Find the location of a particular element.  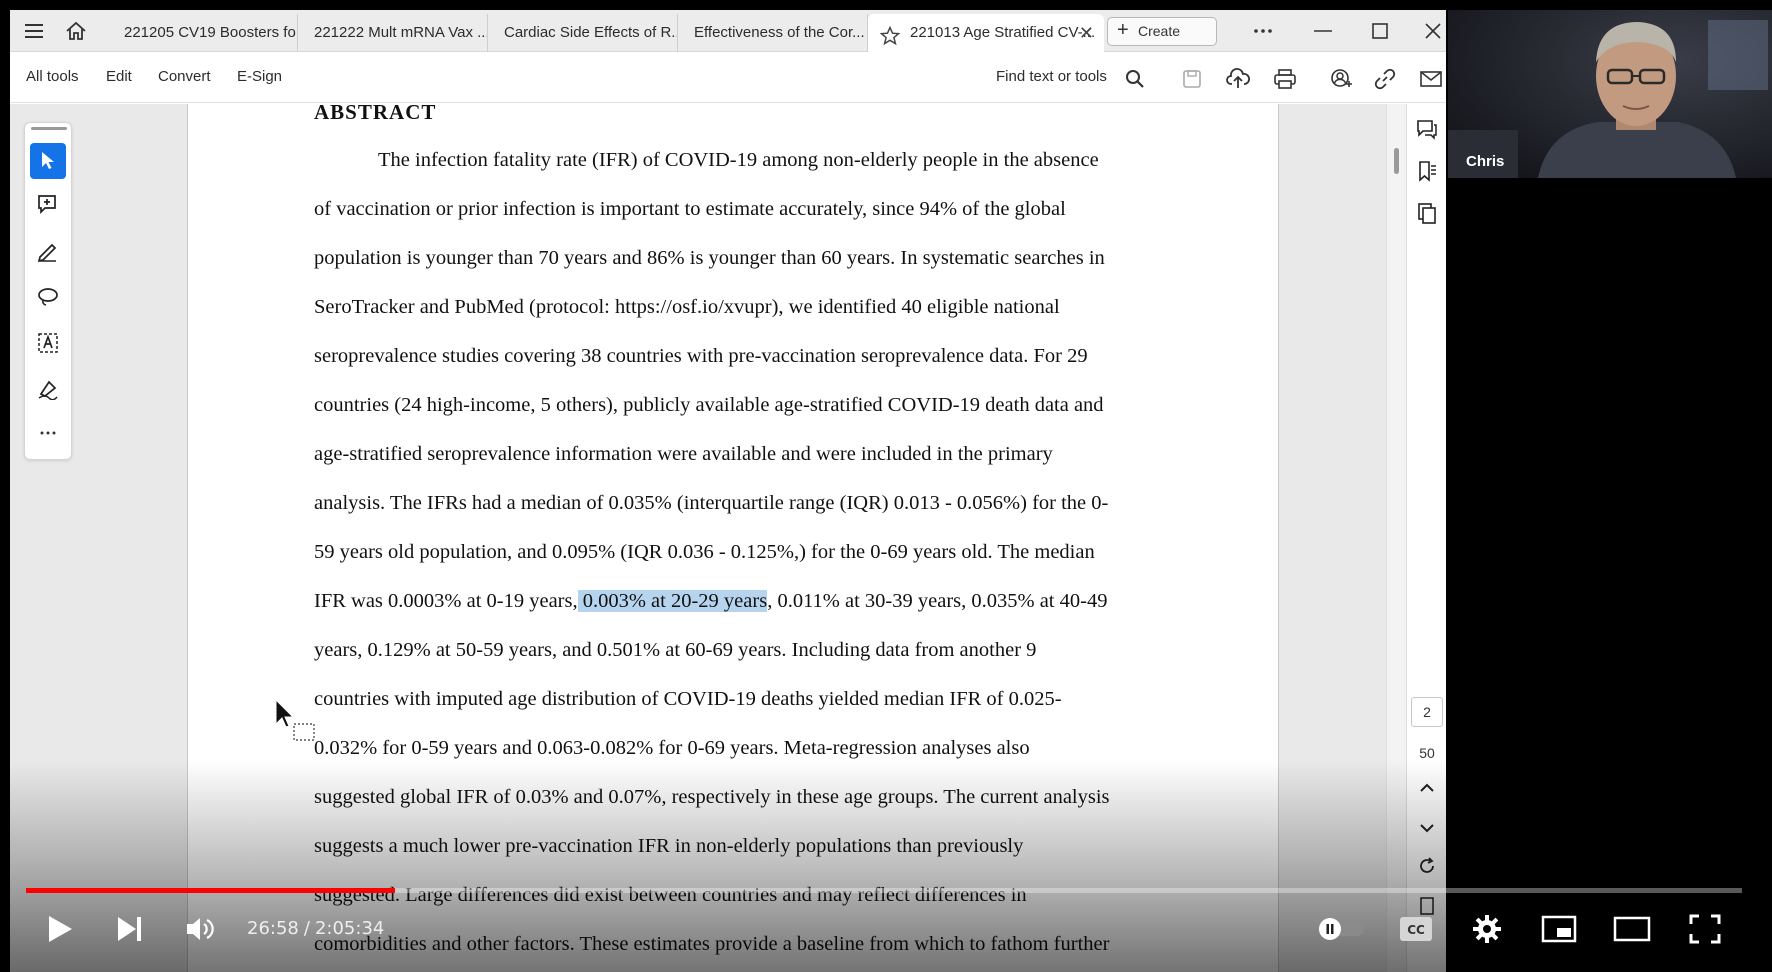

vertical-scrollbar is located at coordinates (1396, 538).